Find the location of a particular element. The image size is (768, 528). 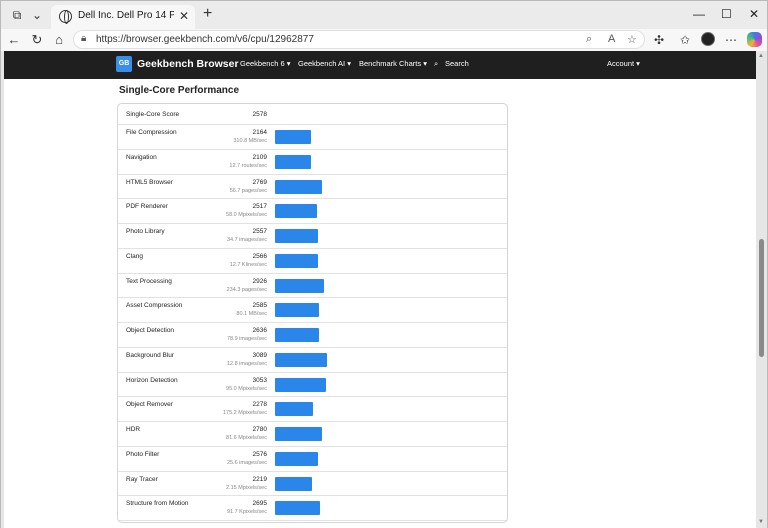

back-icon: ← is located at coordinates (14, 40).